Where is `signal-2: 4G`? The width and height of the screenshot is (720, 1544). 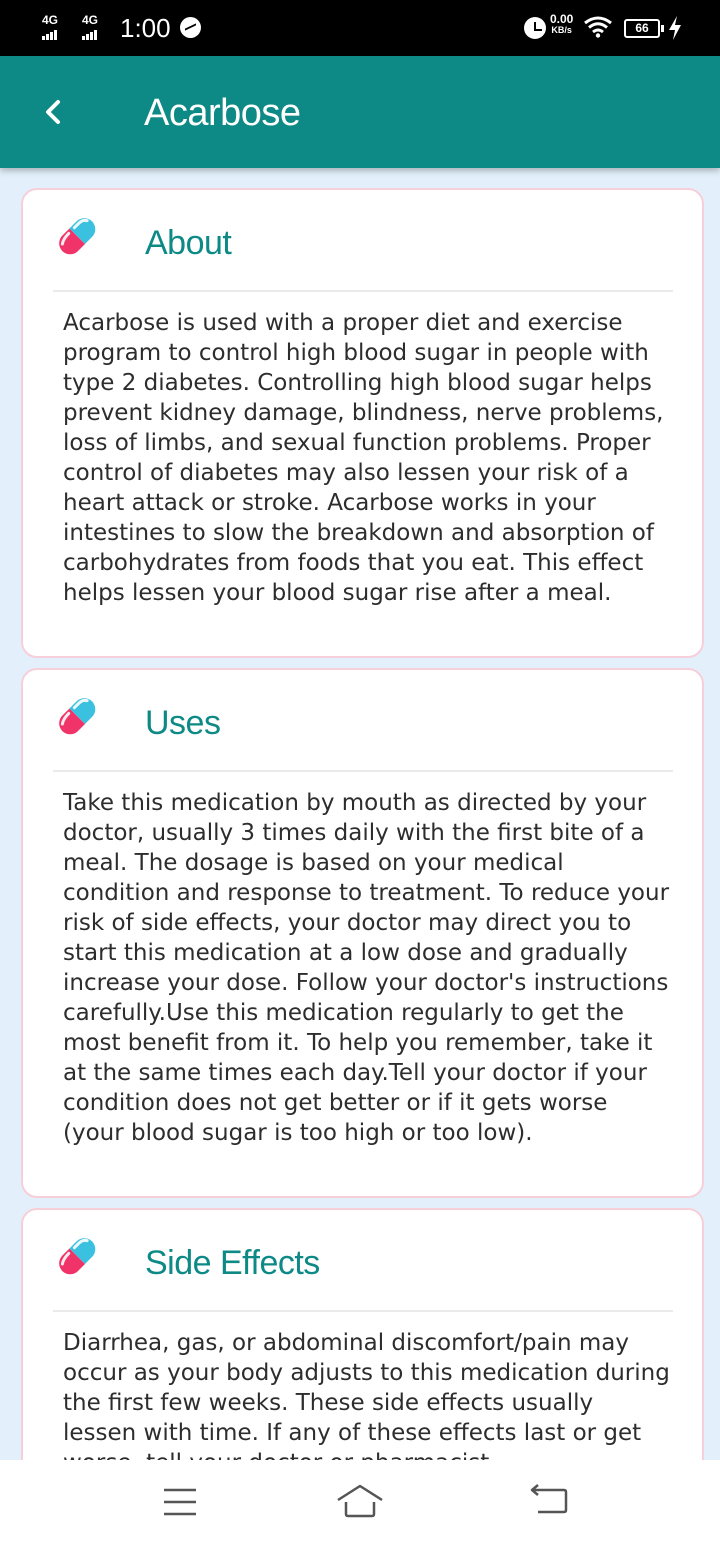 signal-2: 4G is located at coordinates (90, 27).